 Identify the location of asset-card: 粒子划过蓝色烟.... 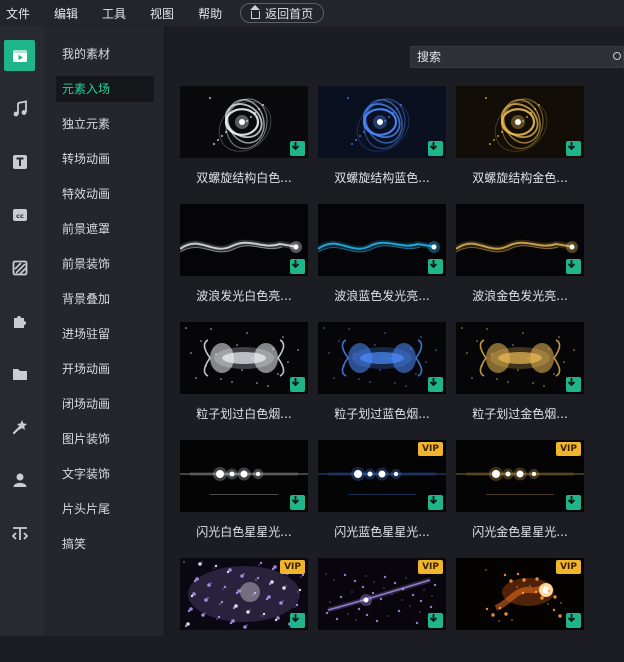
(382, 374).